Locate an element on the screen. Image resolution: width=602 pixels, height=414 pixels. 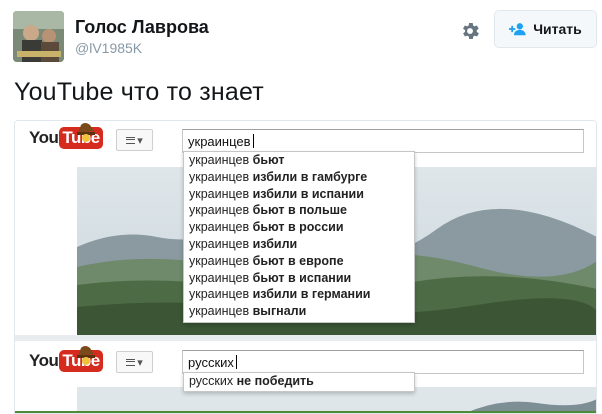
add-user-icon is located at coordinates (517, 29).